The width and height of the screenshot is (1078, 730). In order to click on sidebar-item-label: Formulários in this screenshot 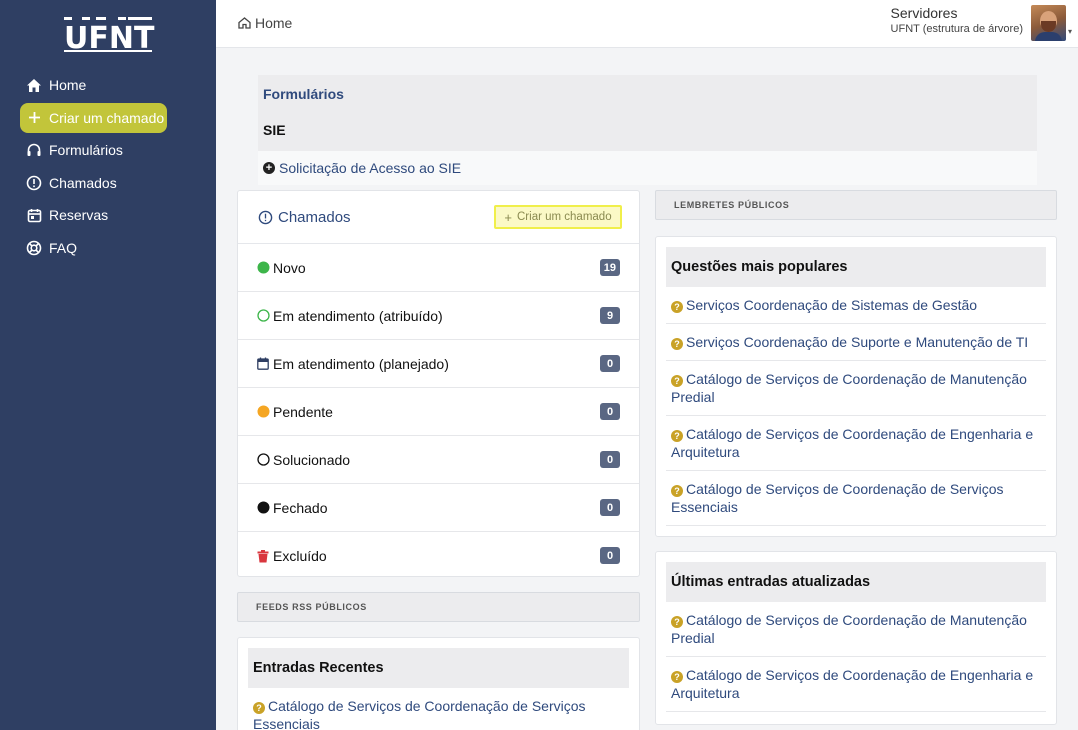, I will do `click(86, 150)`.